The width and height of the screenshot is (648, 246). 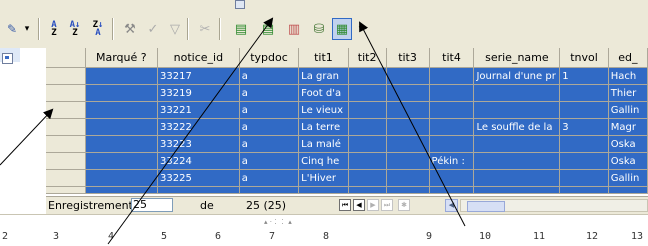 What do you see at coordinates (205, 29) in the screenshot?
I see `remove-filter-icon: ✂` at bounding box center [205, 29].